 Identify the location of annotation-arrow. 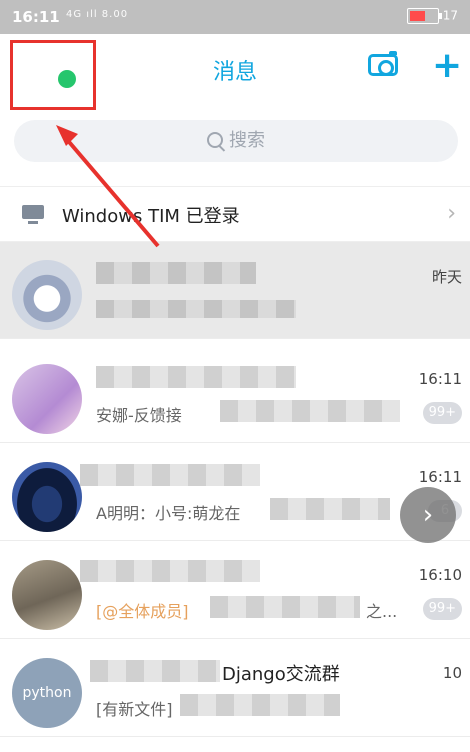
(108, 186).